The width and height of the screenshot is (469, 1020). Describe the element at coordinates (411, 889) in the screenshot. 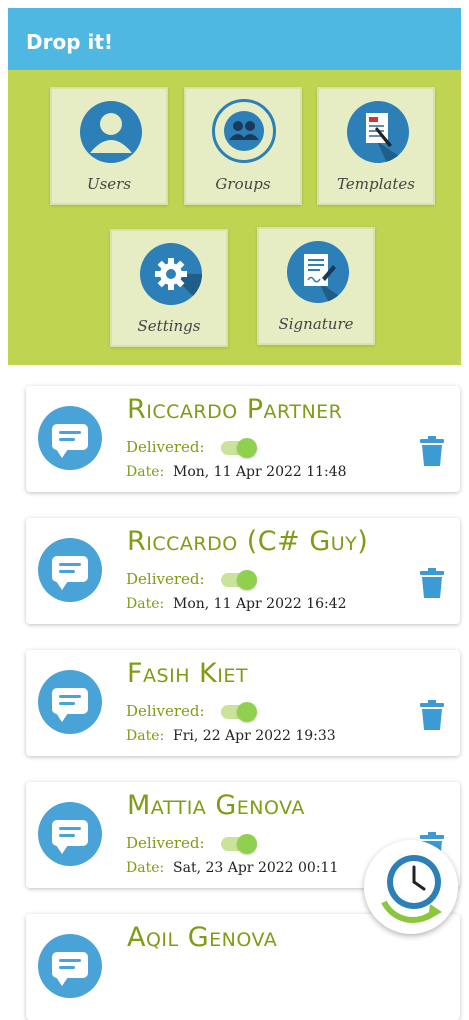

I see `clock-icon` at that location.